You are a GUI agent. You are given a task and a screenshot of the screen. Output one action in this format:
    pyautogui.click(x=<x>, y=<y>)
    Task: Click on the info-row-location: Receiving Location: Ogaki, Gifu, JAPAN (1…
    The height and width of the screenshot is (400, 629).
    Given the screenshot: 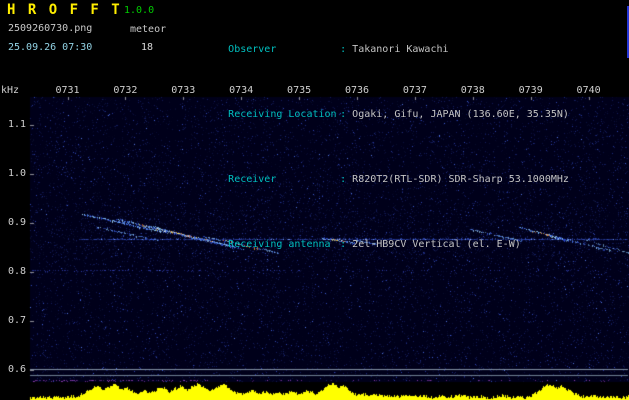 What is the action you would take?
    pyautogui.click(x=374, y=114)
    